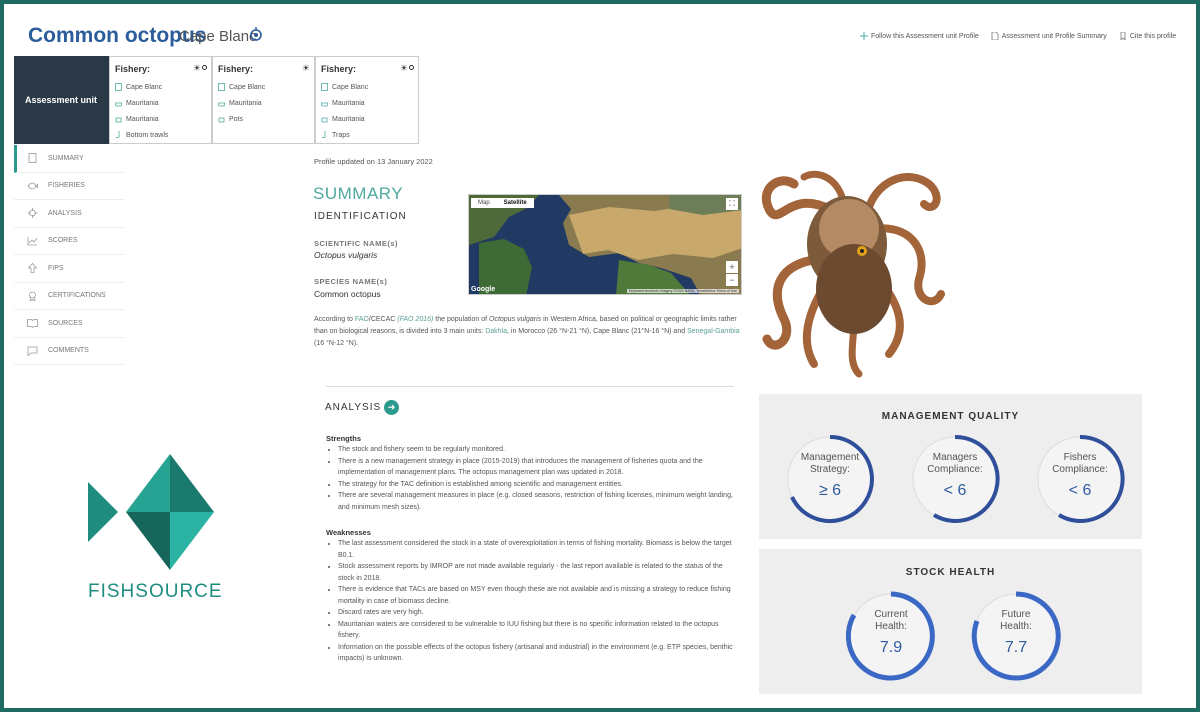 The width and height of the screenshot is (1200, 712). I want to click on gauge-label: Fishers Compliance:, so click(1080, 463).